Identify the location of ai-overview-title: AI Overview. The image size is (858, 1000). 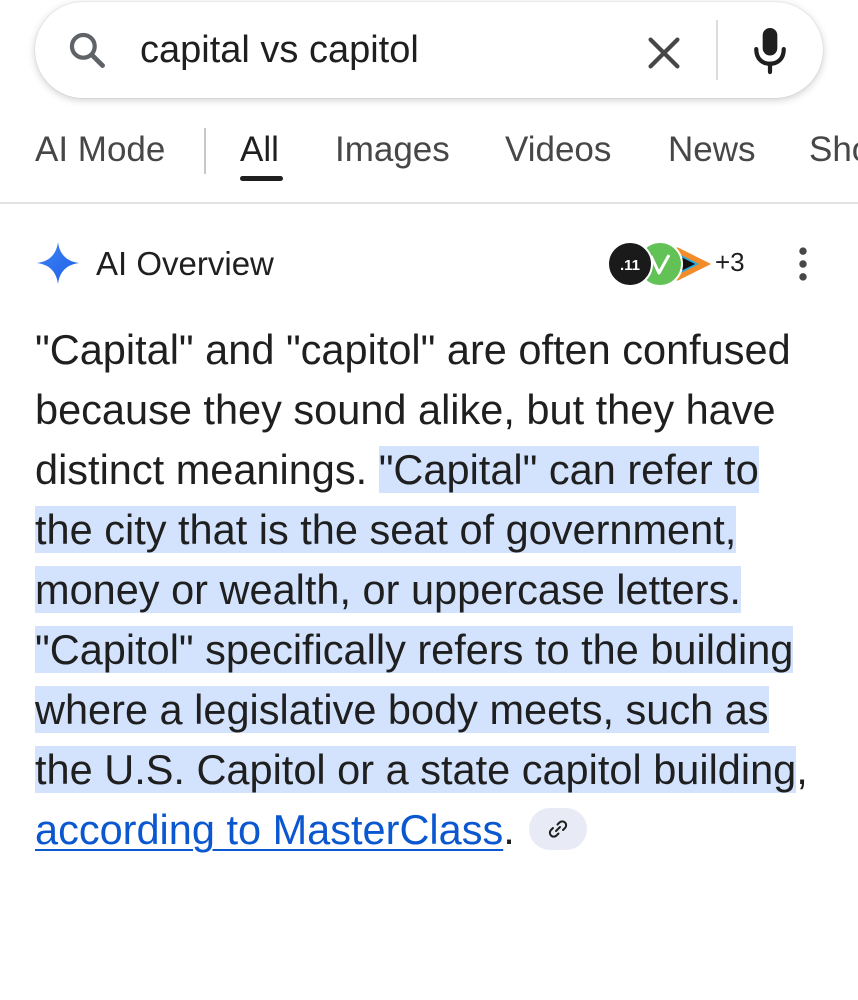
(185, 263).